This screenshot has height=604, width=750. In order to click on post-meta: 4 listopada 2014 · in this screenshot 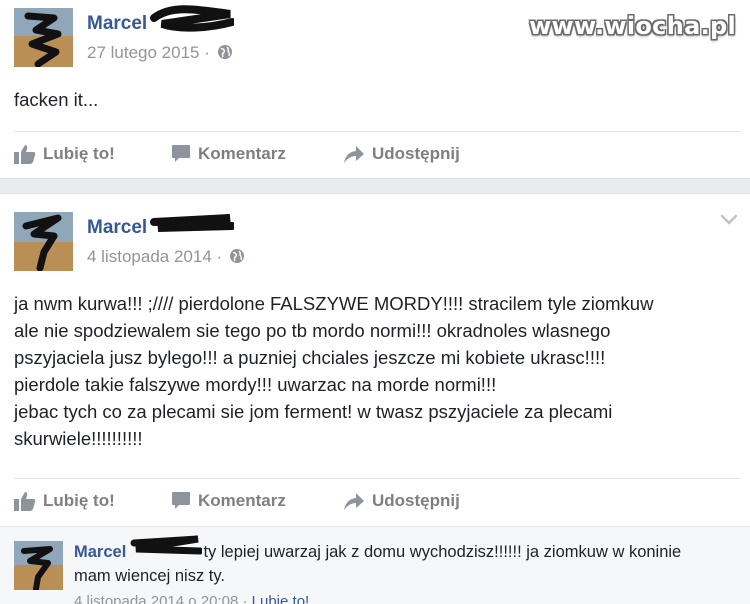, I will do `click(166, 257)`.